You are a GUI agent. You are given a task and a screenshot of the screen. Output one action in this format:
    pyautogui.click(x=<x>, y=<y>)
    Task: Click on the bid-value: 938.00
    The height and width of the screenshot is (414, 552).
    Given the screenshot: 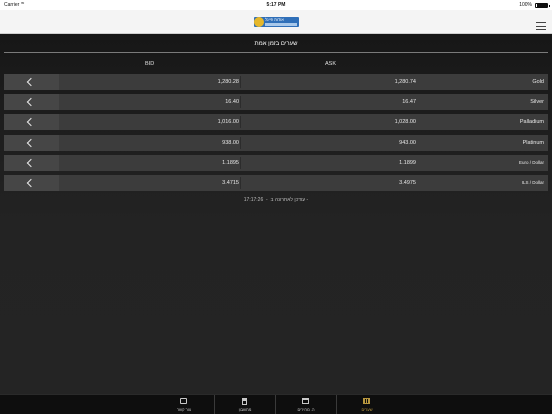 What is the action you would take?
    pyautogui.click(x=230, y=142)
    